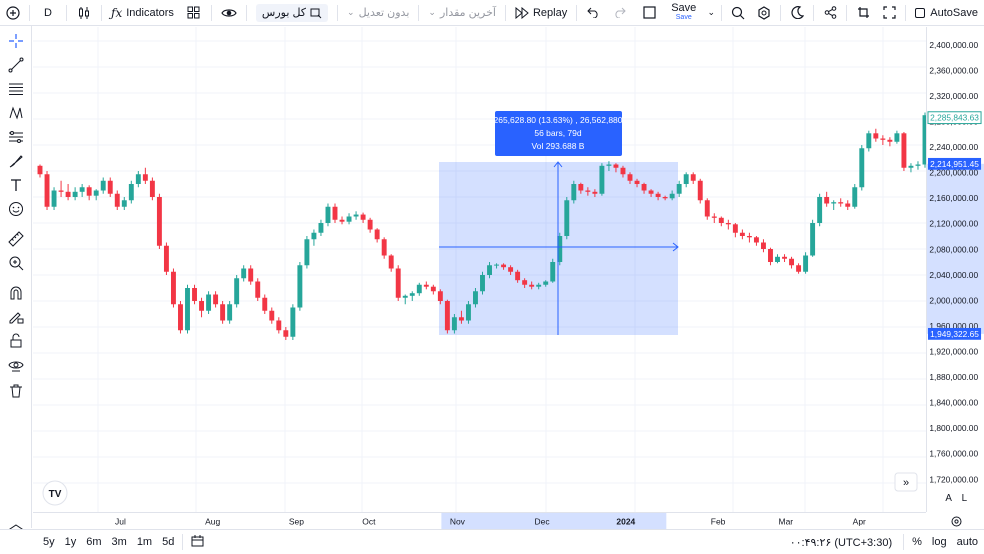  What do you see at coordinates (378, 13) in the screenshot?
I see `adjust-dropdown: ⌄ بدون تعدیل` at bounding box center [378, 13].